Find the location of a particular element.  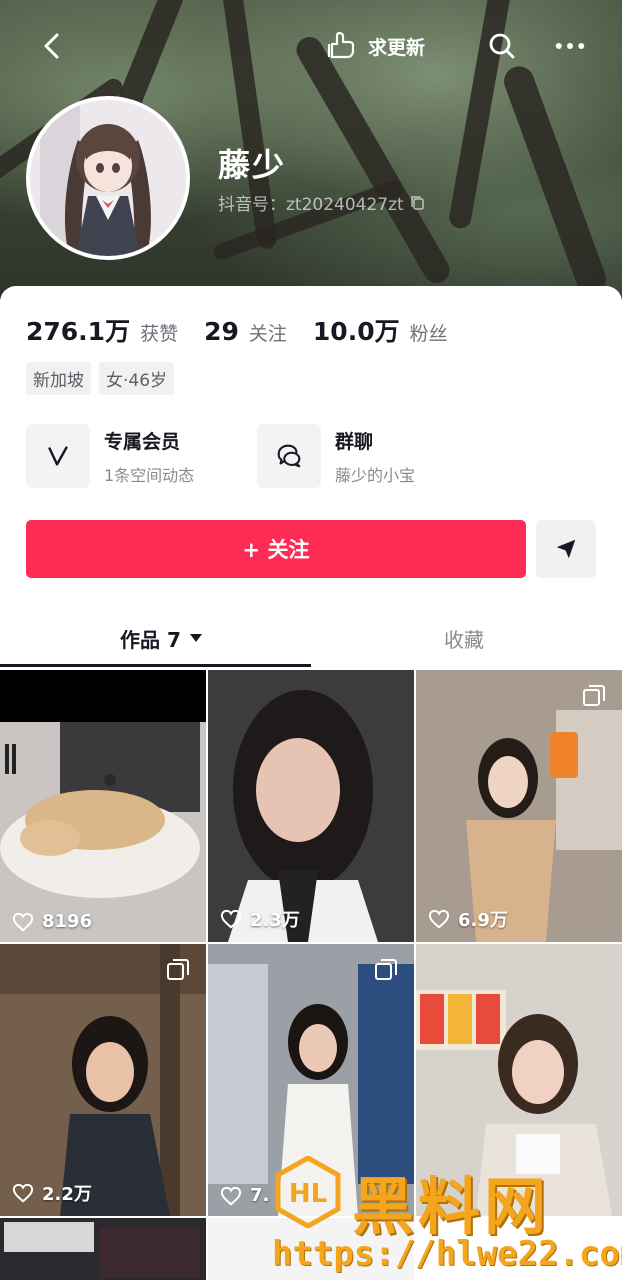

like-count: 6.9万 is located at coordinates (468, 919).